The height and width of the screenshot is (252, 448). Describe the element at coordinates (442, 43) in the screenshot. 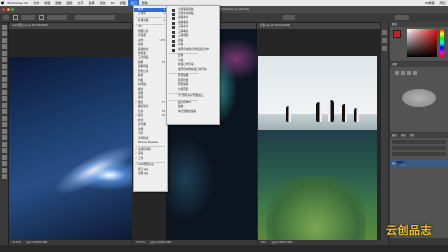

I see `hue-slider` at that location.